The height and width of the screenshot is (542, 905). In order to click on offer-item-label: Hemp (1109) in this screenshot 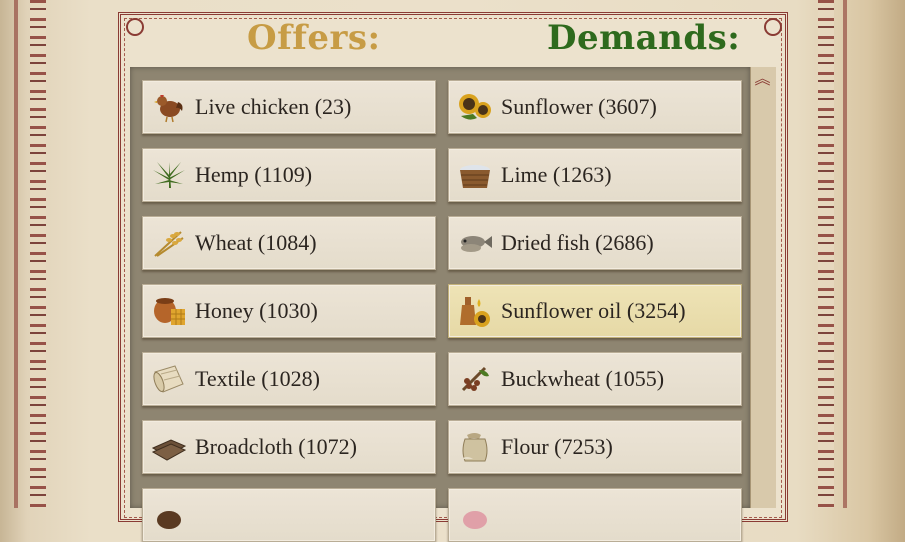, I will do `click(254, 174)`.